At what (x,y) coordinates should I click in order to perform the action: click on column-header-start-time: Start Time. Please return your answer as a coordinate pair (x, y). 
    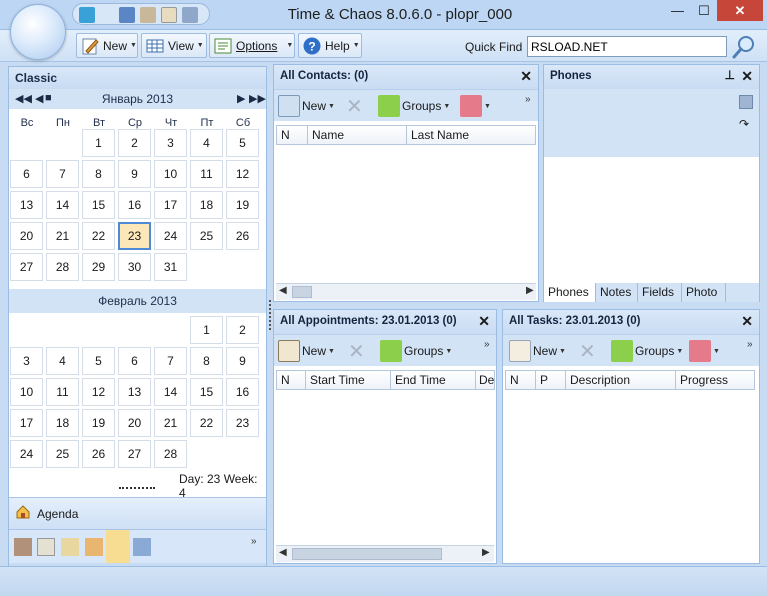
    Looking at the image, I should click on (348, 380).